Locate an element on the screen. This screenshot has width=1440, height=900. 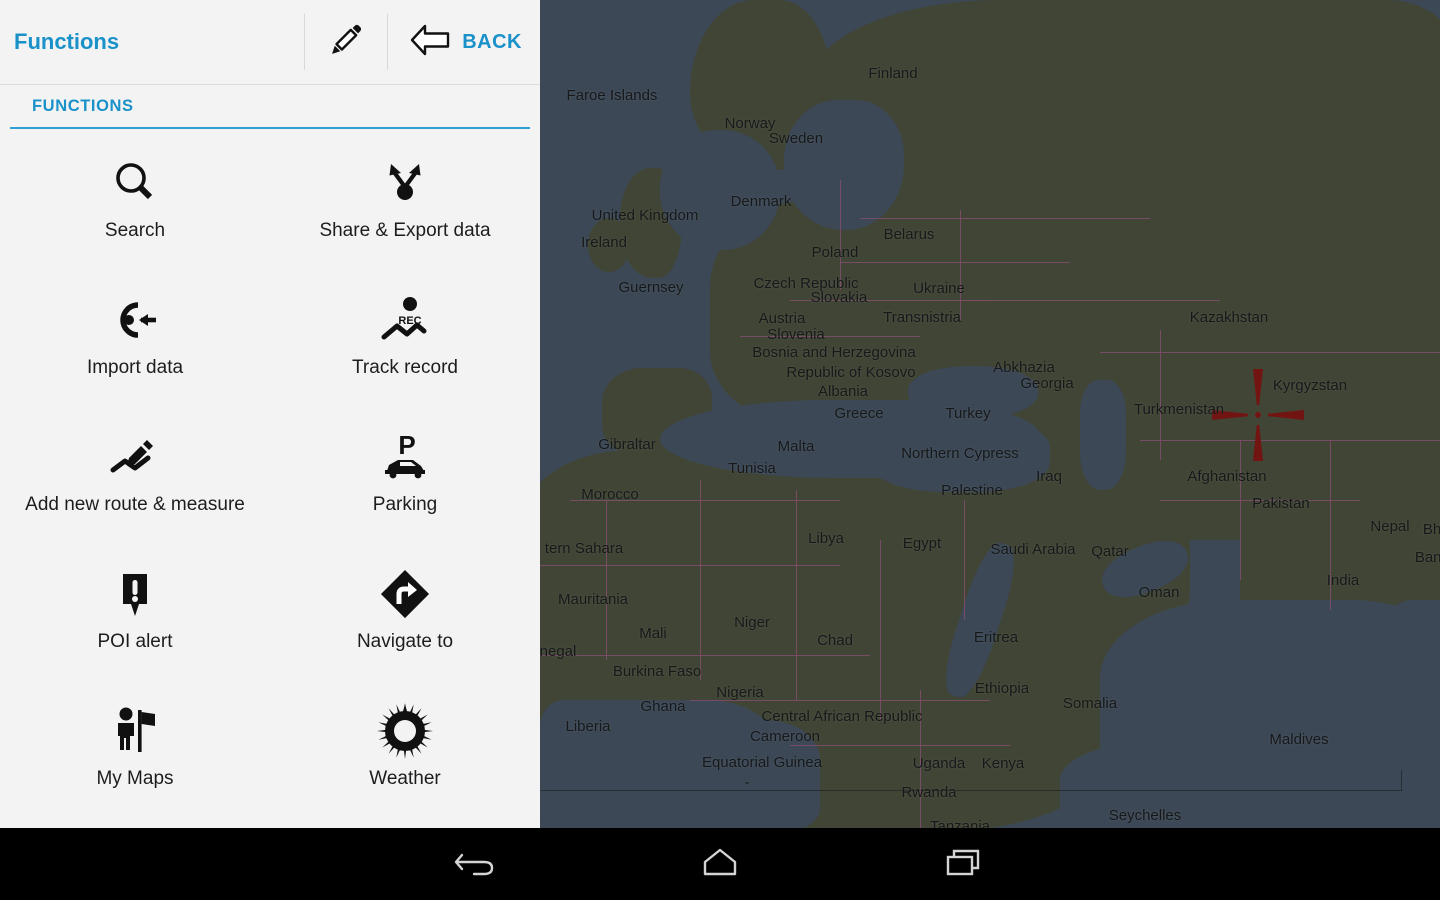
map-country-label: Mali is located at coordinates (653, 633).